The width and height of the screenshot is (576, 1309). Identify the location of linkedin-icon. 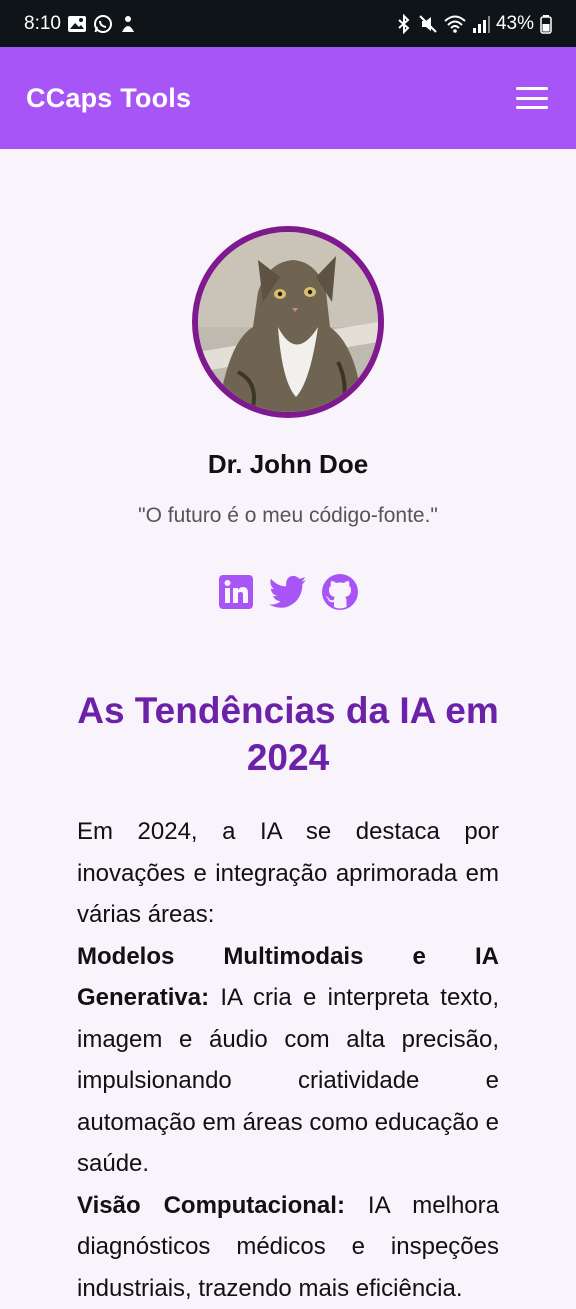
(236, 592).